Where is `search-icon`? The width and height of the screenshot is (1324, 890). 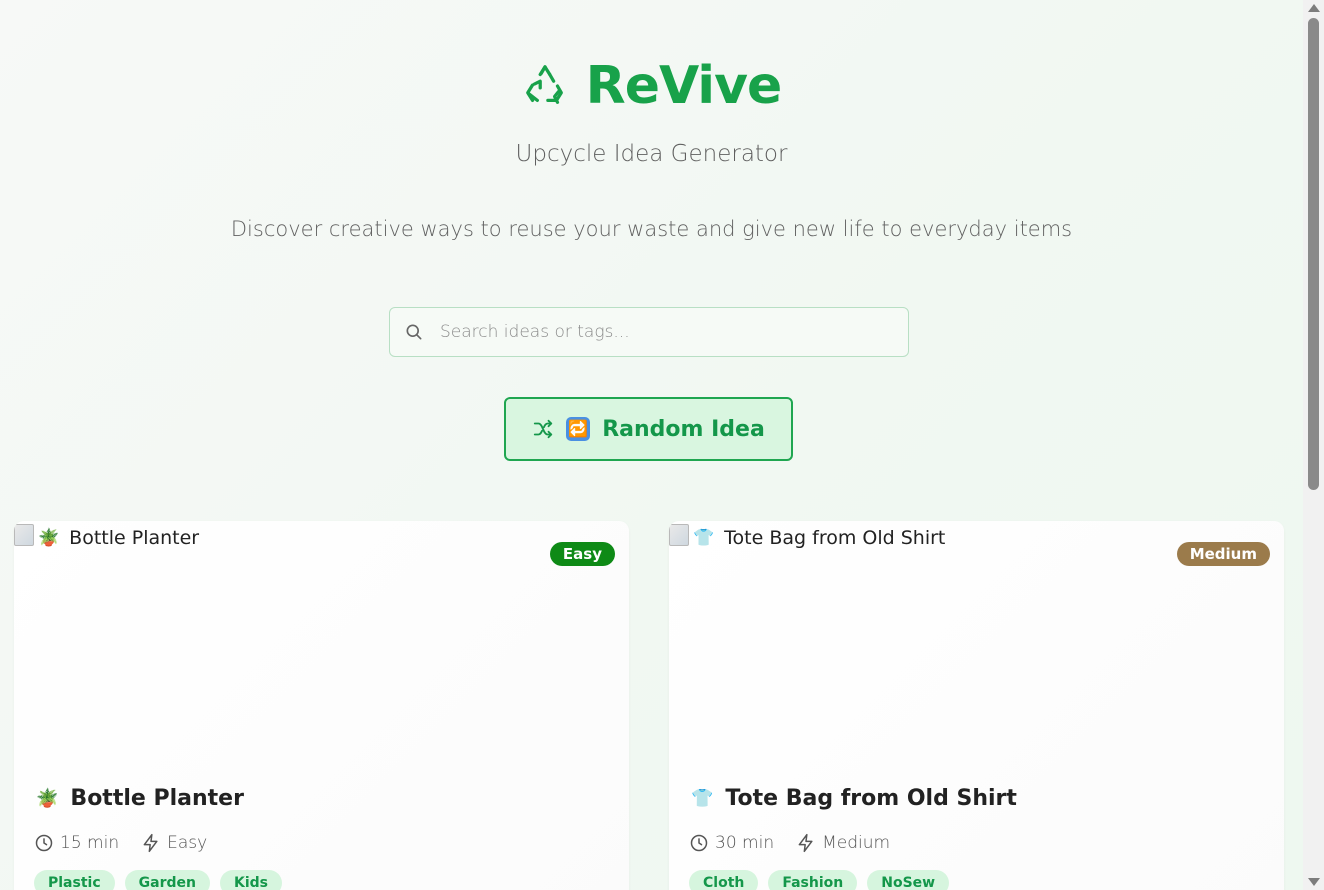
search-icon is located at coordinates (414, 332).